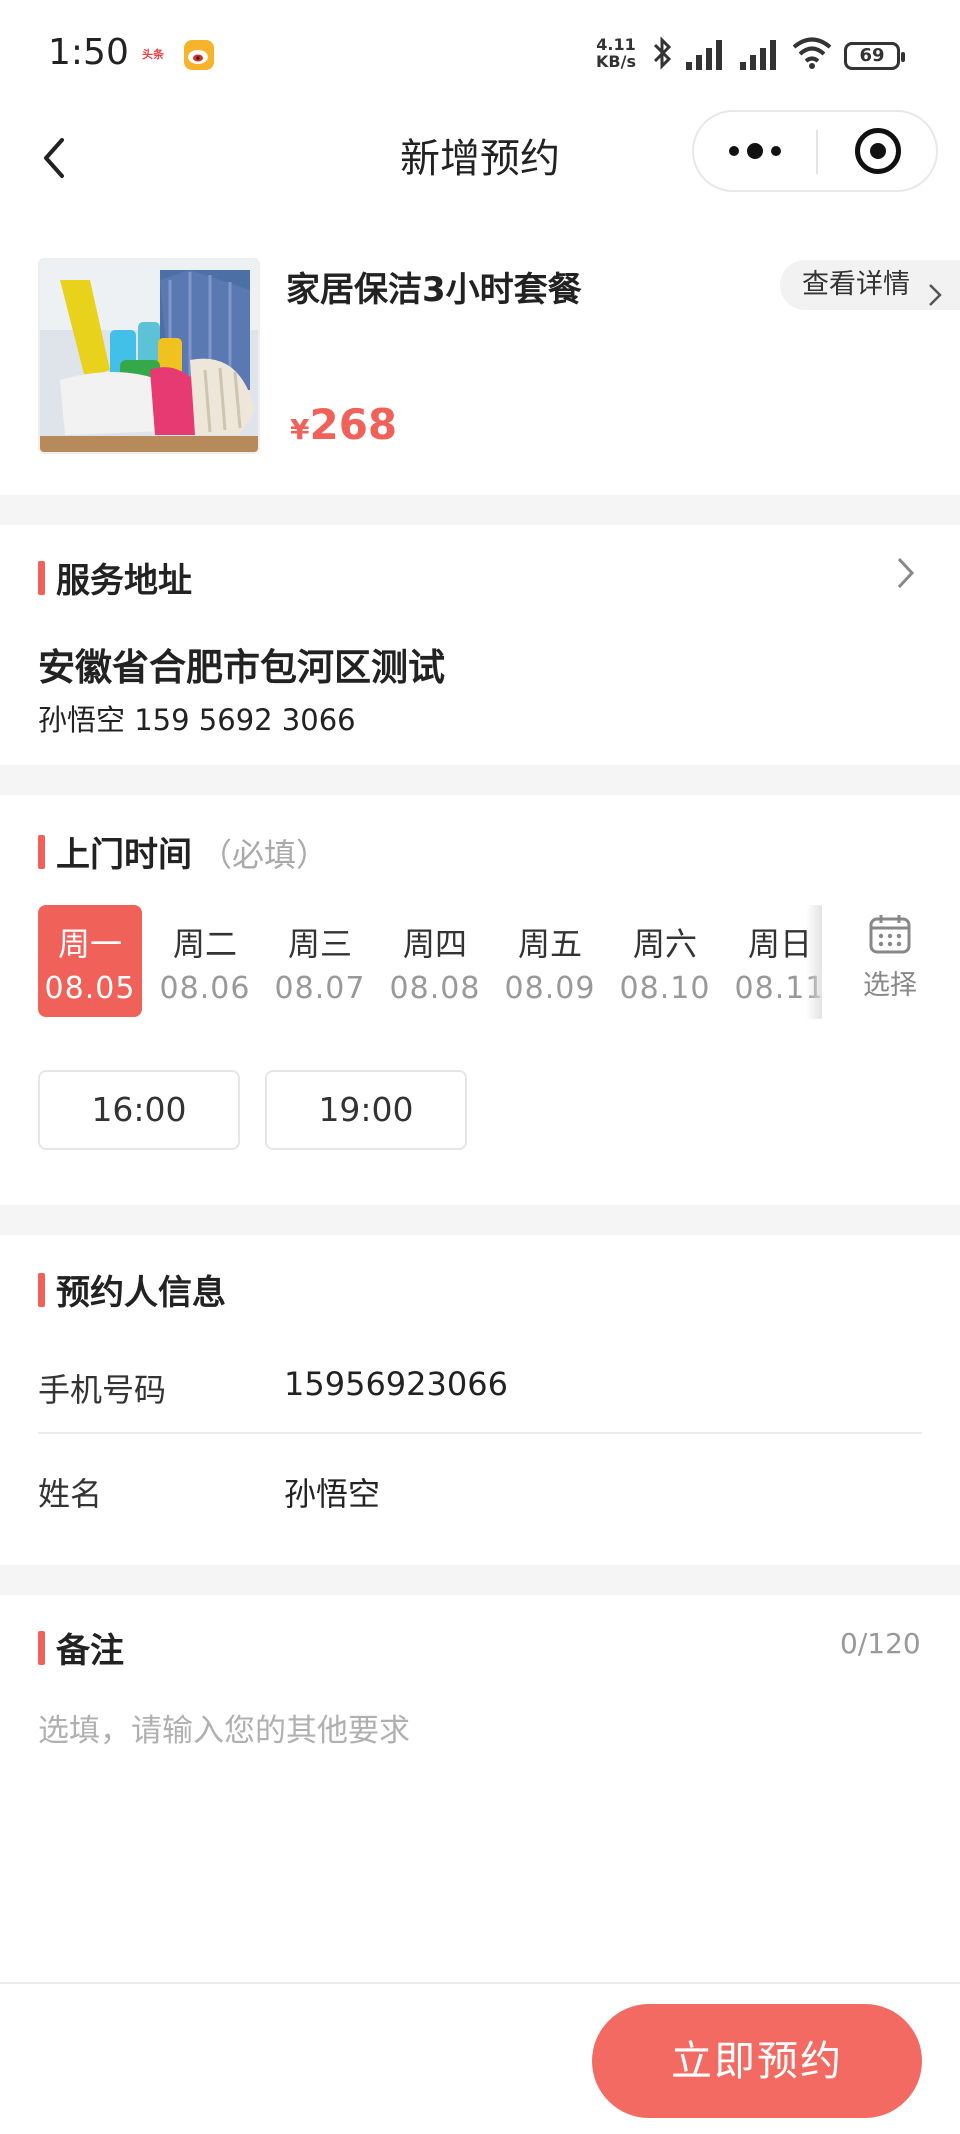 The image size is (960, 2134). Describe the element at coordinates (594, 1492) in the screenshot. I see `name-field: 孙悟空` at that location.